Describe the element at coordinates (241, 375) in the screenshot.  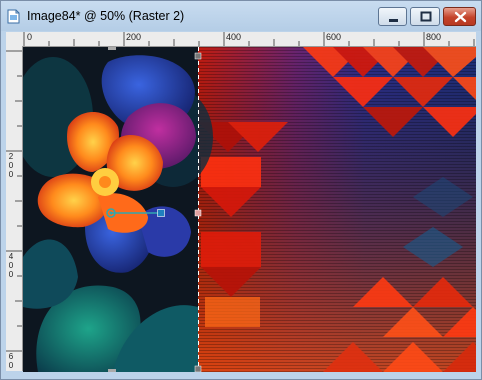
I see `window-bottom-border` at that location.